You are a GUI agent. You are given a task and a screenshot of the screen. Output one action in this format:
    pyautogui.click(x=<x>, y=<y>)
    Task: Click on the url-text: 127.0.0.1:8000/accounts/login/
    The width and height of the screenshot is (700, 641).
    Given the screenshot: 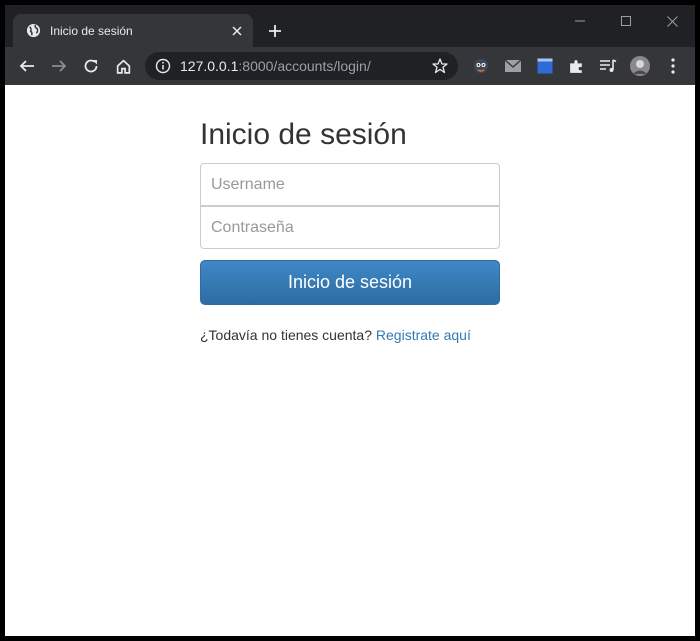 What is the action you would take?
    pyautogui.click(x=275, y=66)
    